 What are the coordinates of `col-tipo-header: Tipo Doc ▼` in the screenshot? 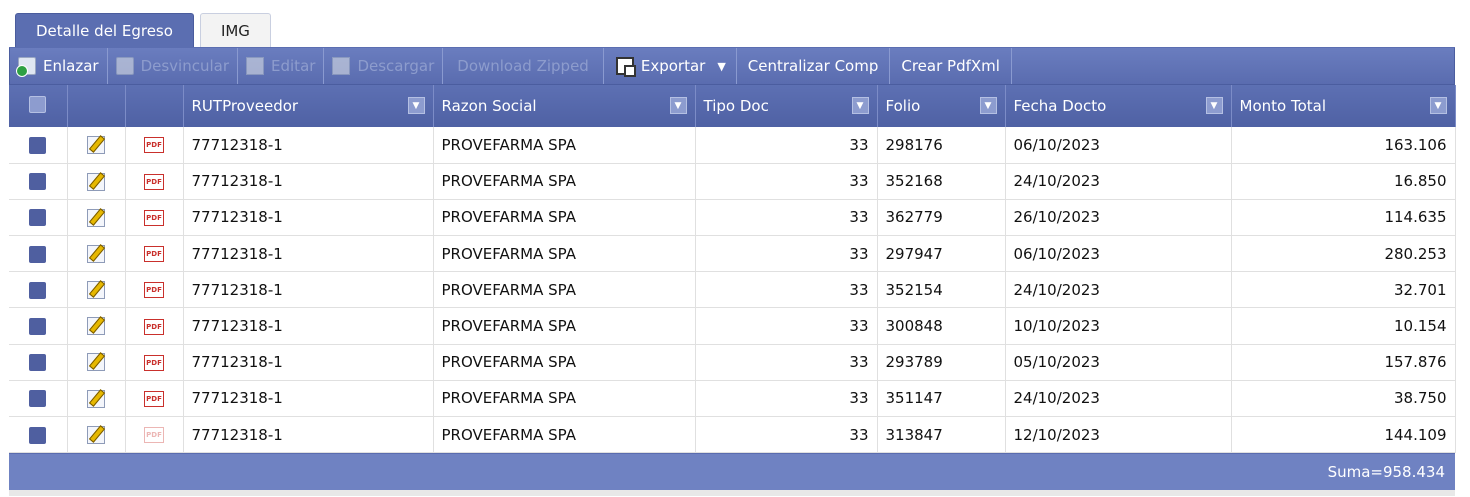 It's located at (786, 106).